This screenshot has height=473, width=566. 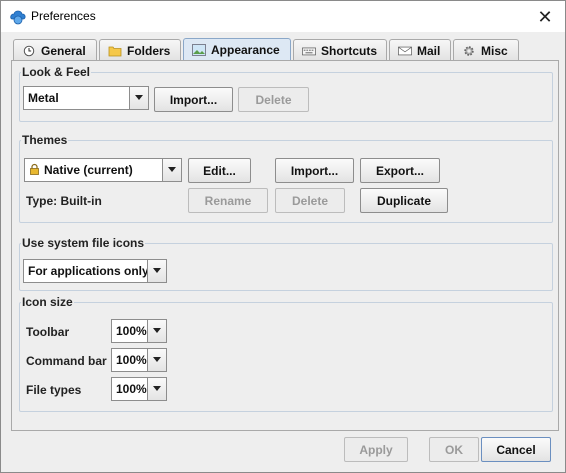 I want to click on title-bar: Preferences ✕, so click(x=283, y=16).